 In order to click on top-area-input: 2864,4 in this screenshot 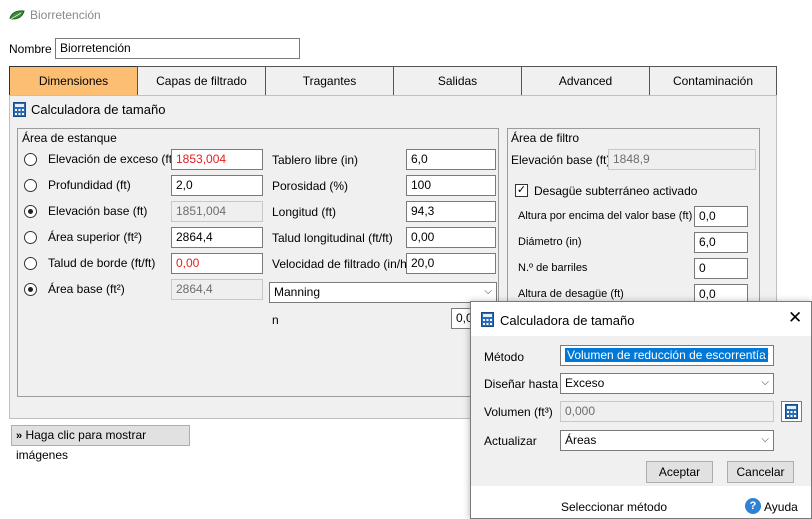, I will do `click(217, 237)`.